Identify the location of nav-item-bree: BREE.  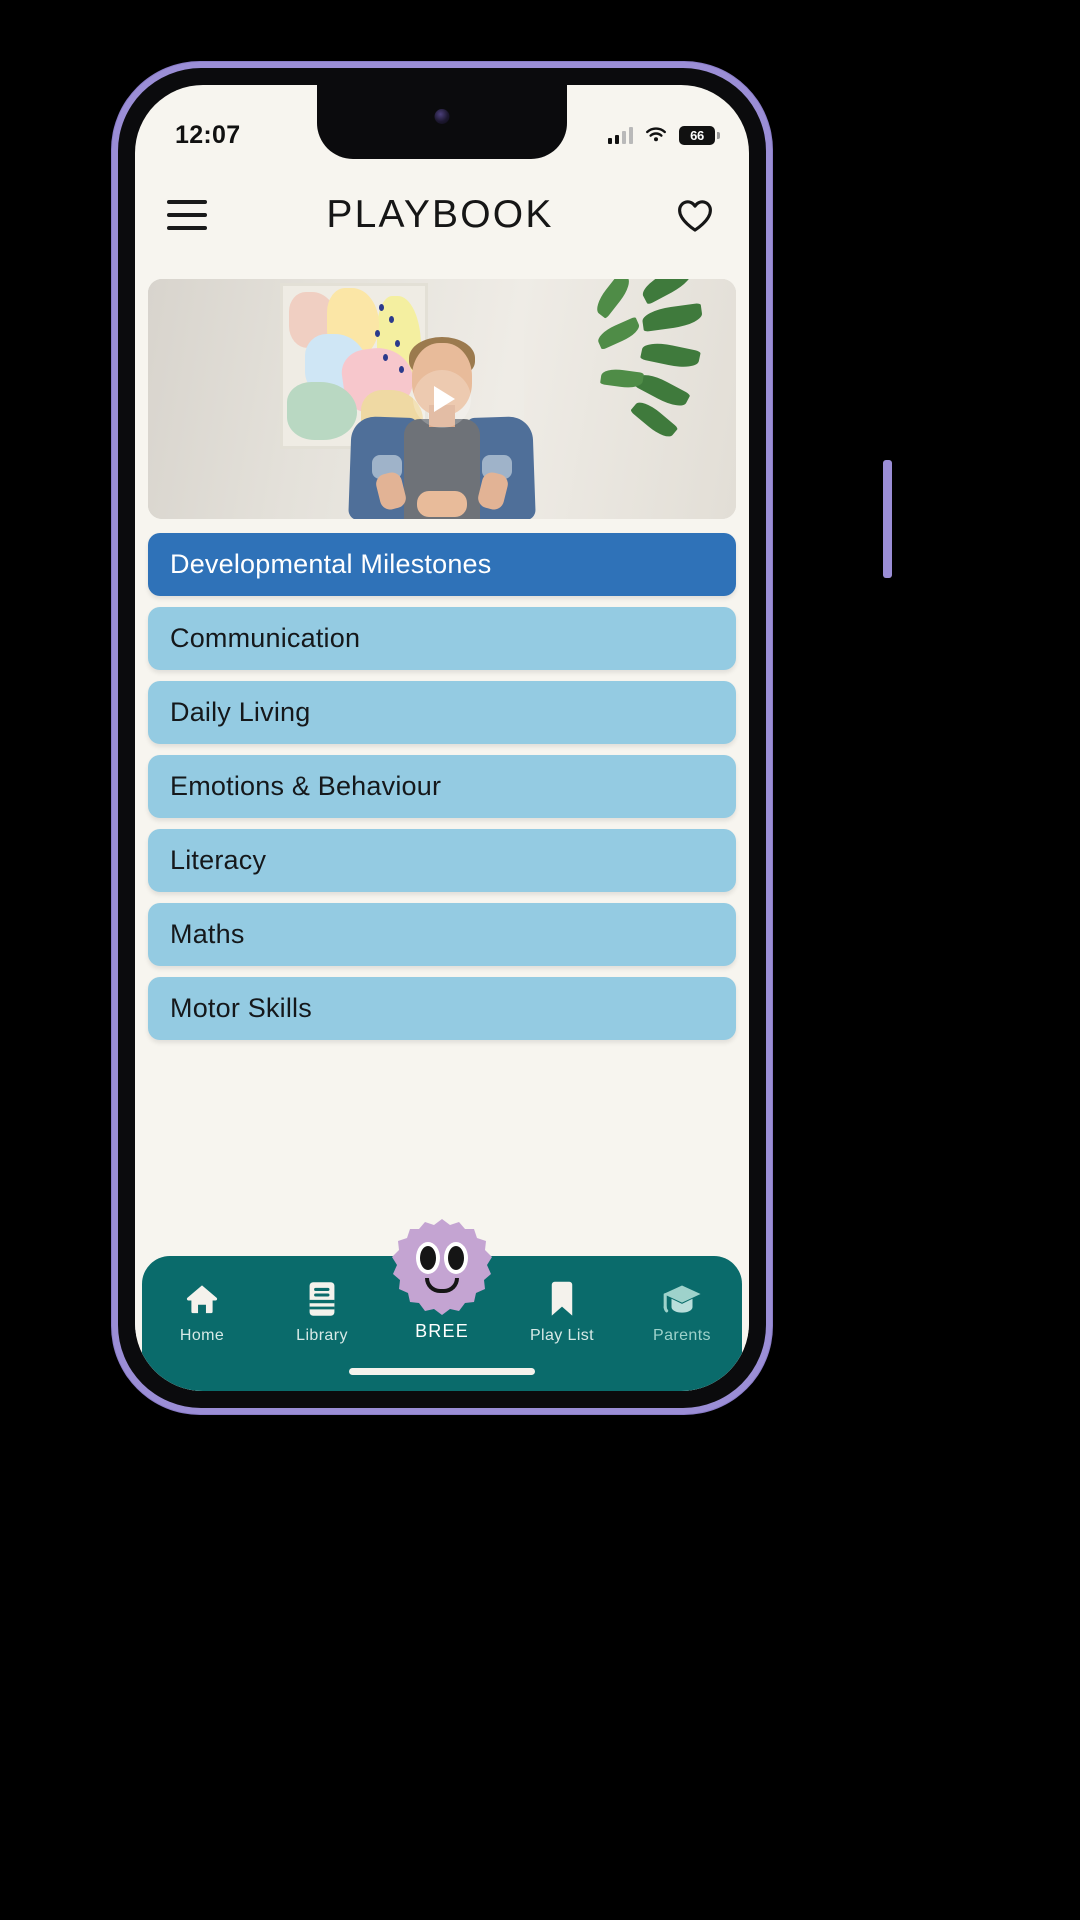
(442, 1280).